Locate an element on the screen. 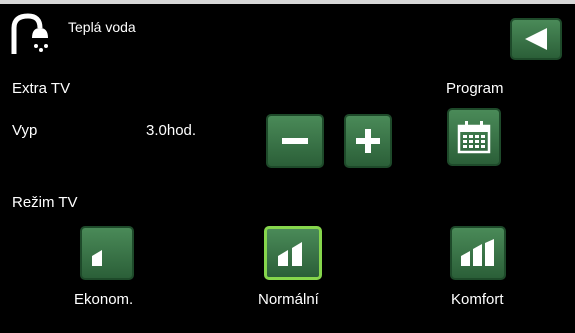 The height and width of the screenshot is (333, 575). level-3-icon is located at coordinates (477, 252).